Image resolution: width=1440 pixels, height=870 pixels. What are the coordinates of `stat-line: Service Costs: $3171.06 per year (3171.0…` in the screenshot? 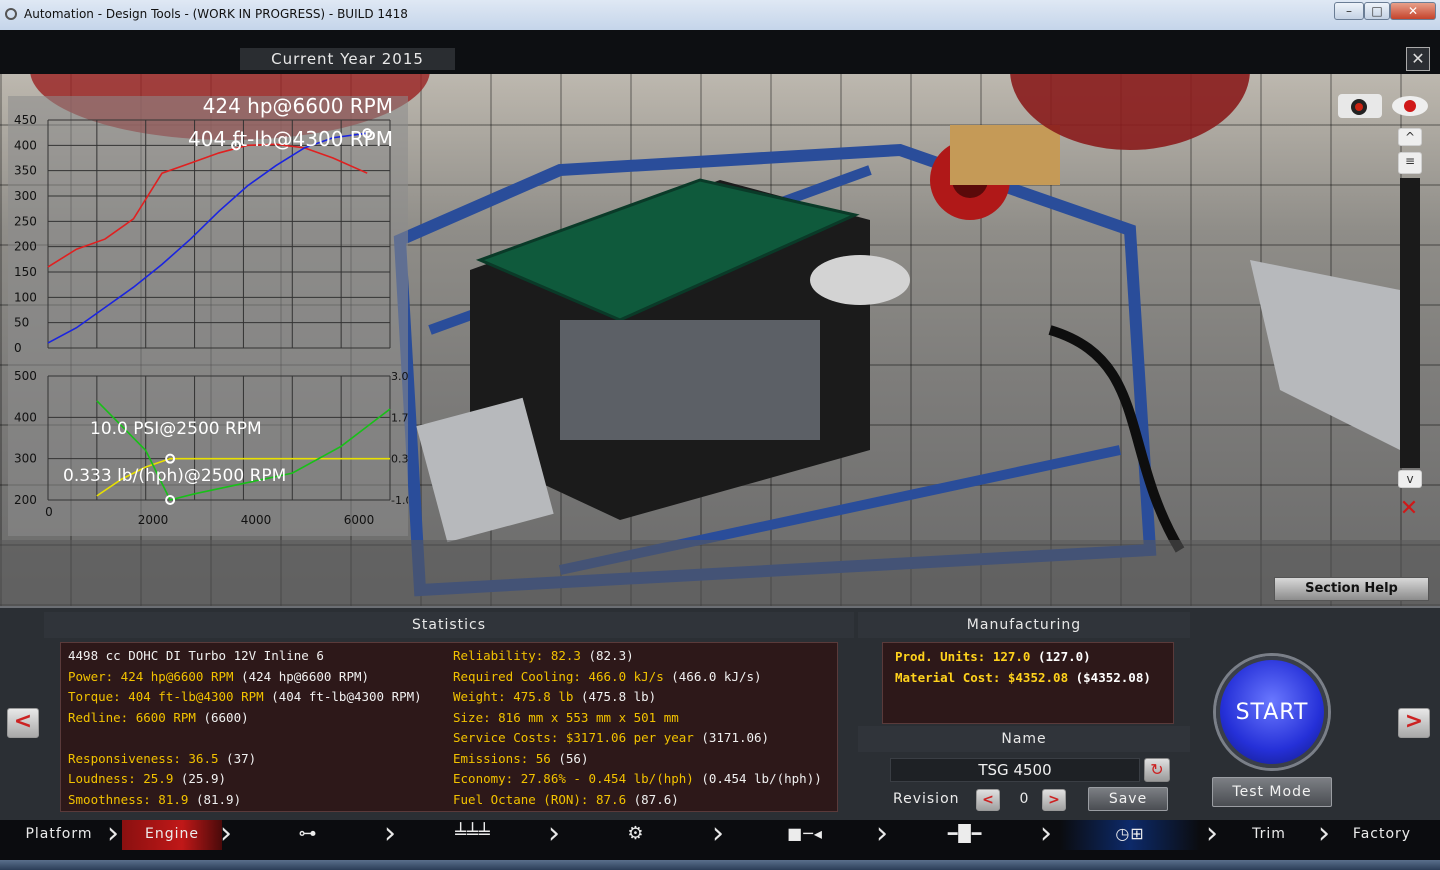 It's located at (611, 737).